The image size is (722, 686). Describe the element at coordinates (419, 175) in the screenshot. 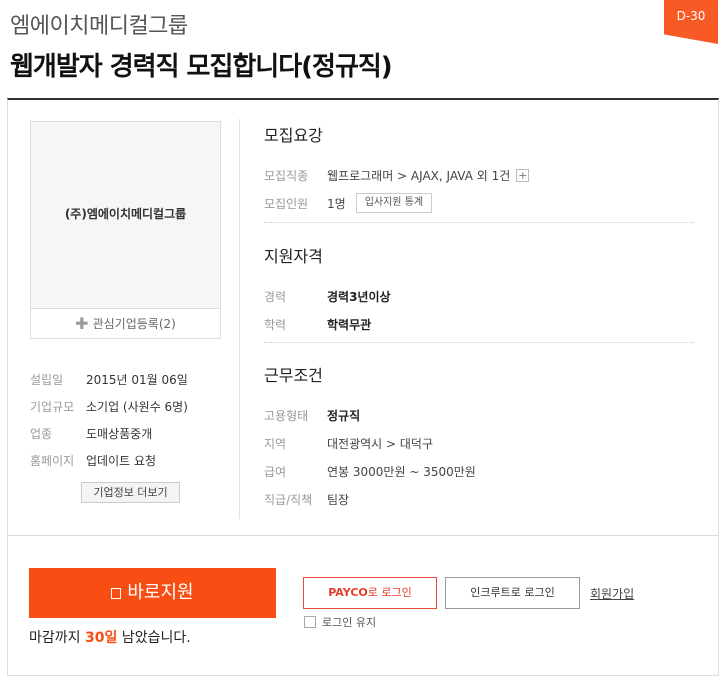

I see `field-value: 웹프로그래머 > AJAX, JAVA 외 1건` at that location.